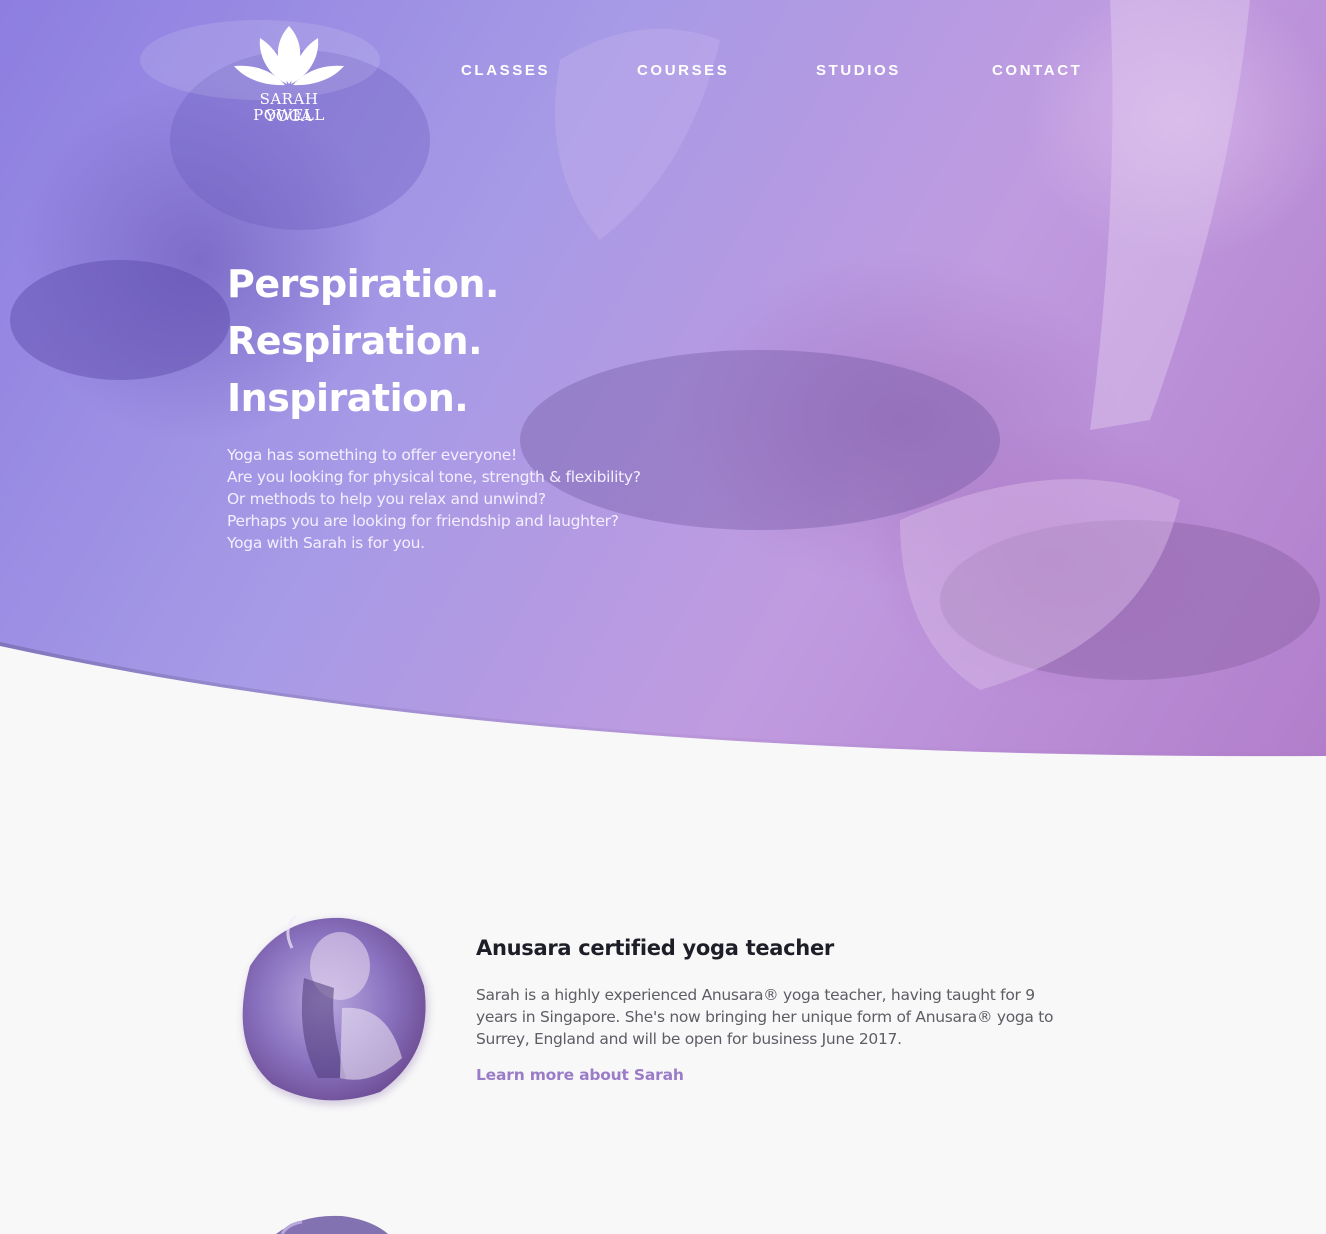 The image size is (1326, 1234). What do you see at coordinates (663, 701) in the screenshot?
I see `hero-bottom-curve` at bounding box center [663, 701].